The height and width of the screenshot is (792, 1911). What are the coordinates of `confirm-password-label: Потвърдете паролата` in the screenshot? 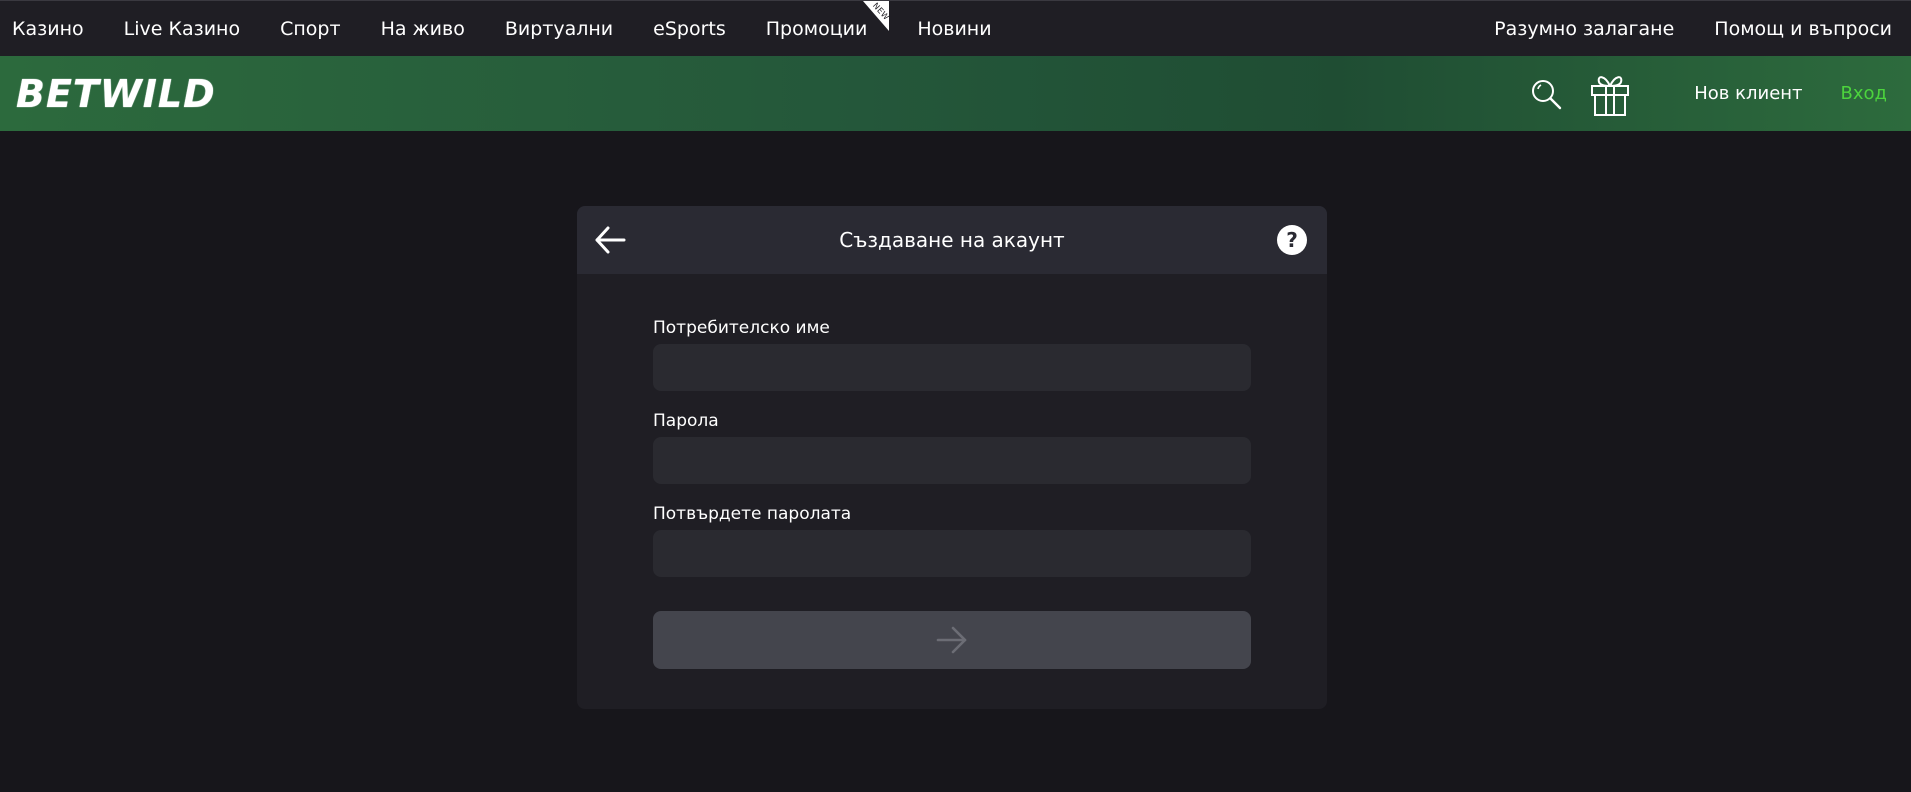 It's located at (752, 514).